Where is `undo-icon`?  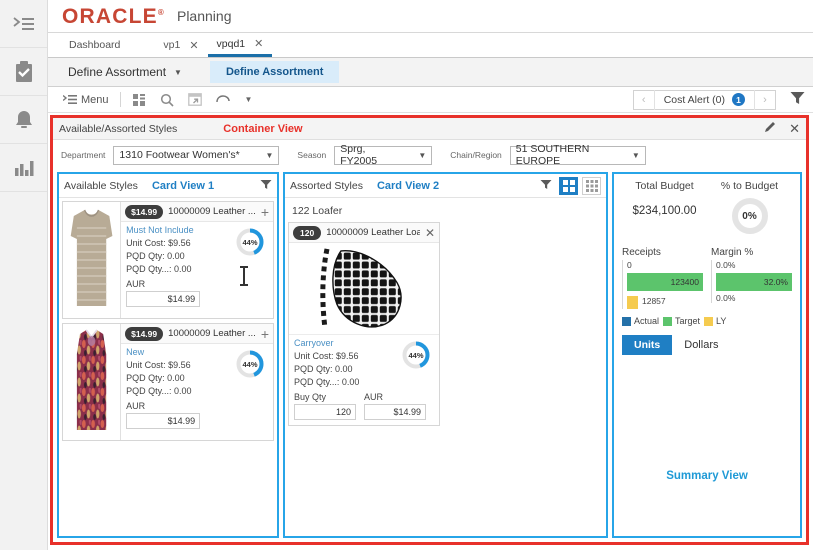 undo-icon is located at coordinates (223, 100).